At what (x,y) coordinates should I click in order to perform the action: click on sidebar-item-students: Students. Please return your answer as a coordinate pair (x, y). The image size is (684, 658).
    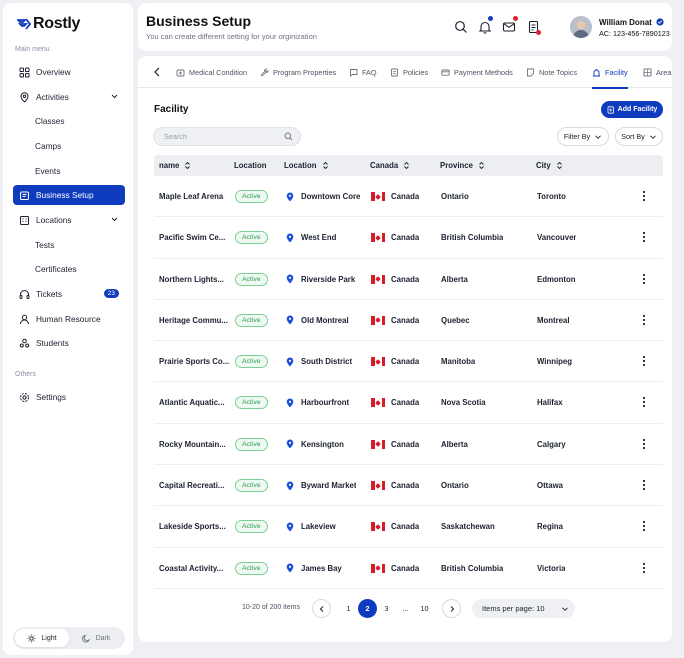
    Looking at the image, I should click on (69, 343).